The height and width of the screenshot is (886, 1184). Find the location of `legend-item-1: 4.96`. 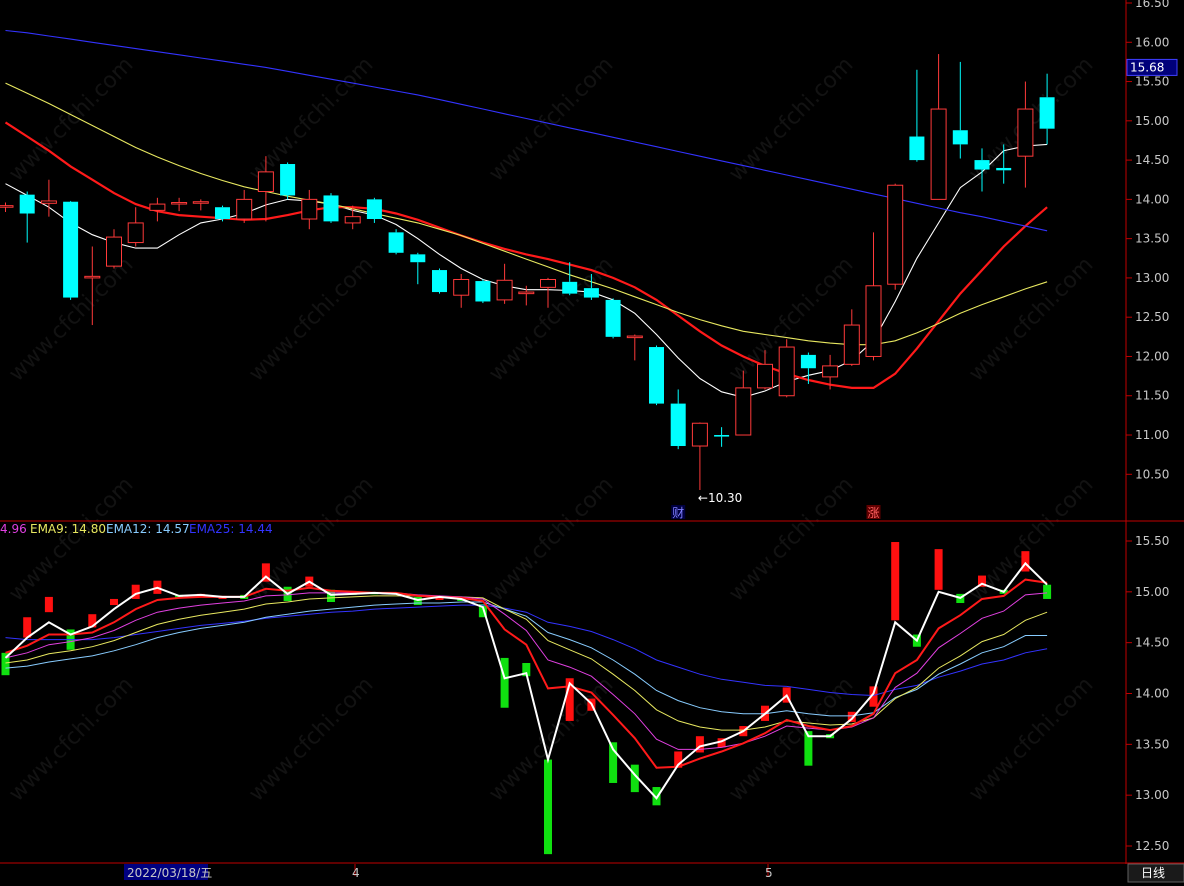

legend-item-1: 4.96 is located at coordinates (13, 529).